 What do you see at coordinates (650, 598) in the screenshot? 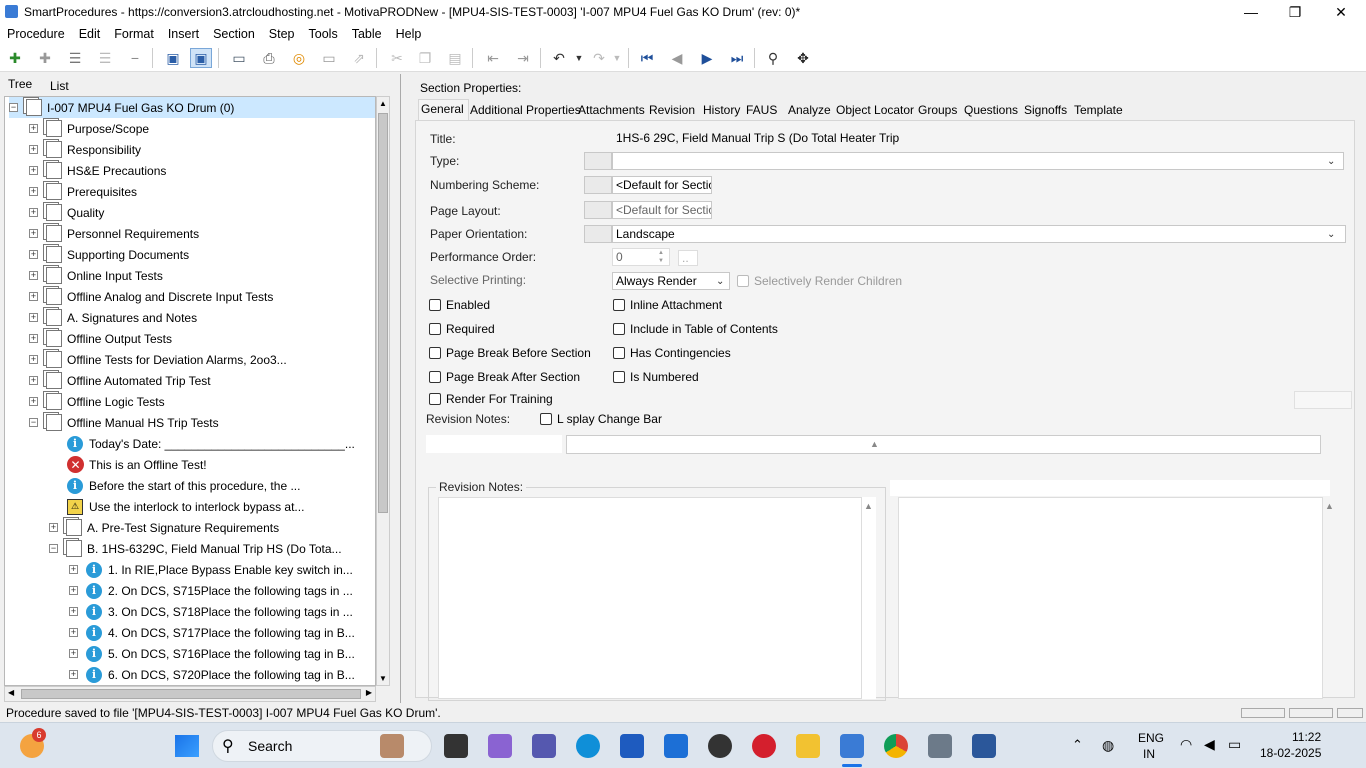
I see `revision-notes-textarea` at bounding box center [650, 598].